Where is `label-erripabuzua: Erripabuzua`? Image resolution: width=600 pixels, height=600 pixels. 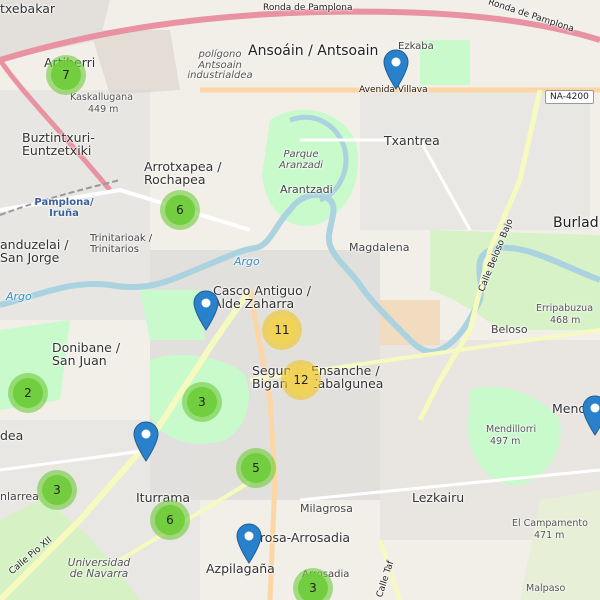 label-erripabuzua: Erripabuzua is located at coordinates (565, 308).